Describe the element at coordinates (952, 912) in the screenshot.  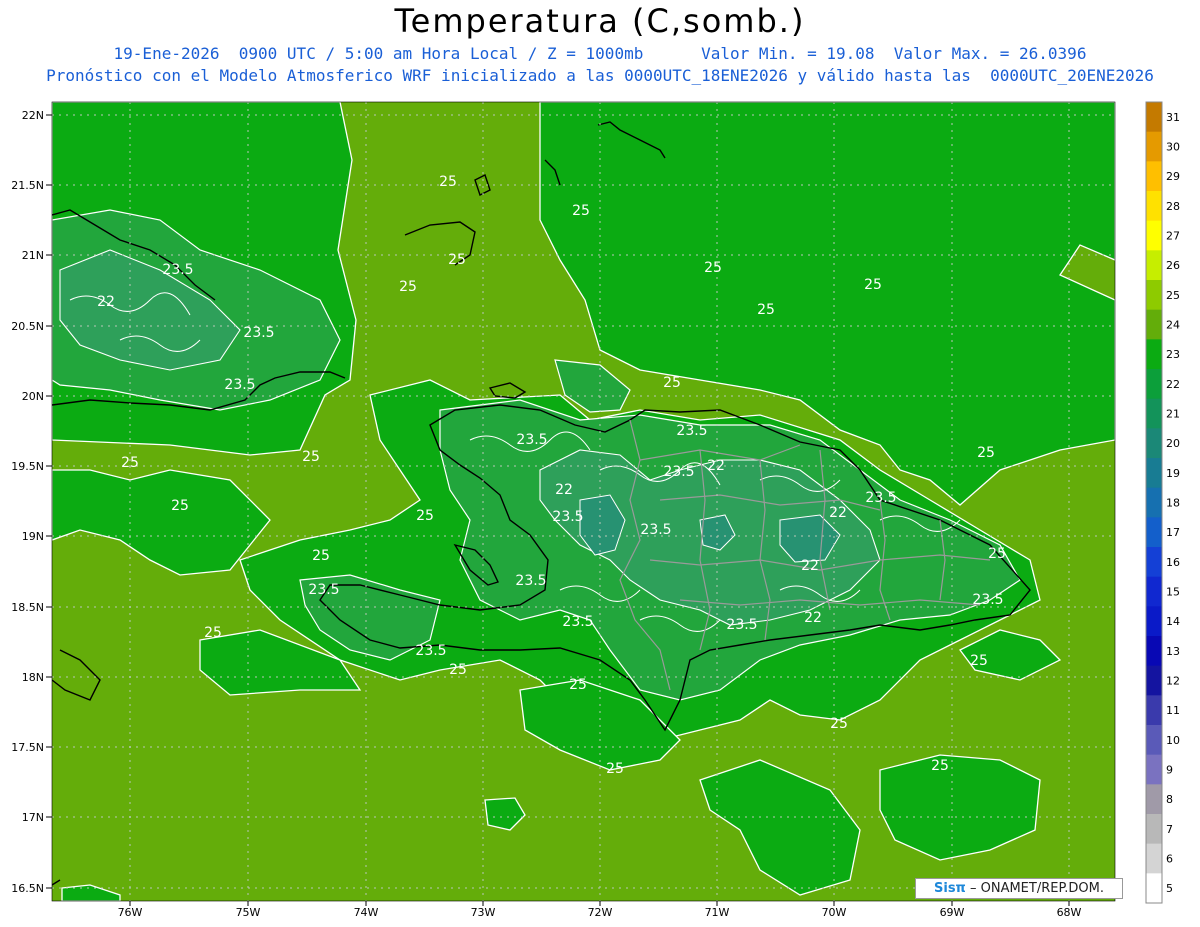
I see `lon-label: 69W` at that location.